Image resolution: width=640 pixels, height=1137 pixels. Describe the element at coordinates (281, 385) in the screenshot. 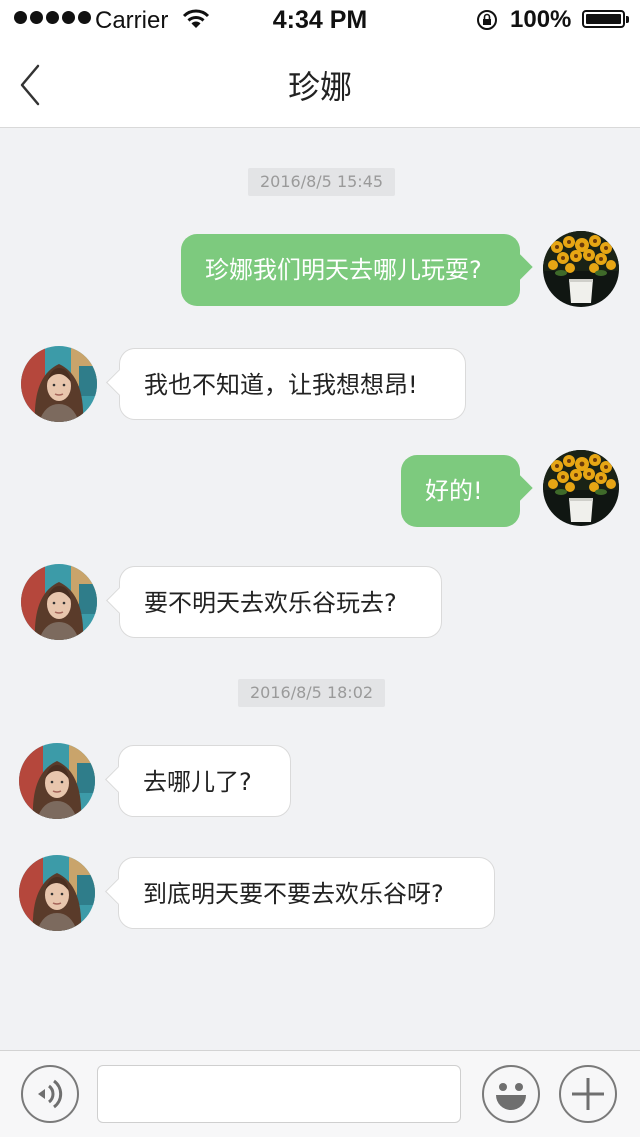

I see `message-text: 我也不知道，让我想想昂!` at that location.